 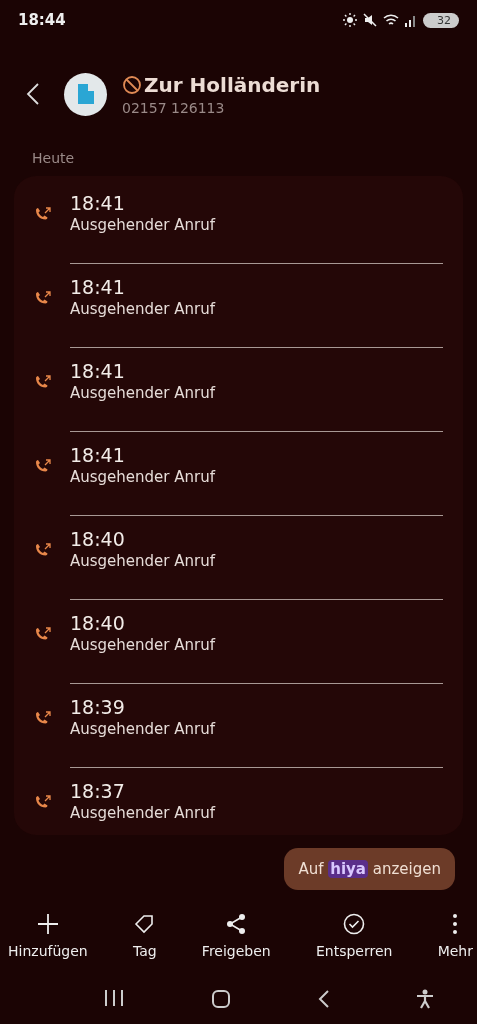 I want to click on tag-button: Tag, so click(x=144, y=936).